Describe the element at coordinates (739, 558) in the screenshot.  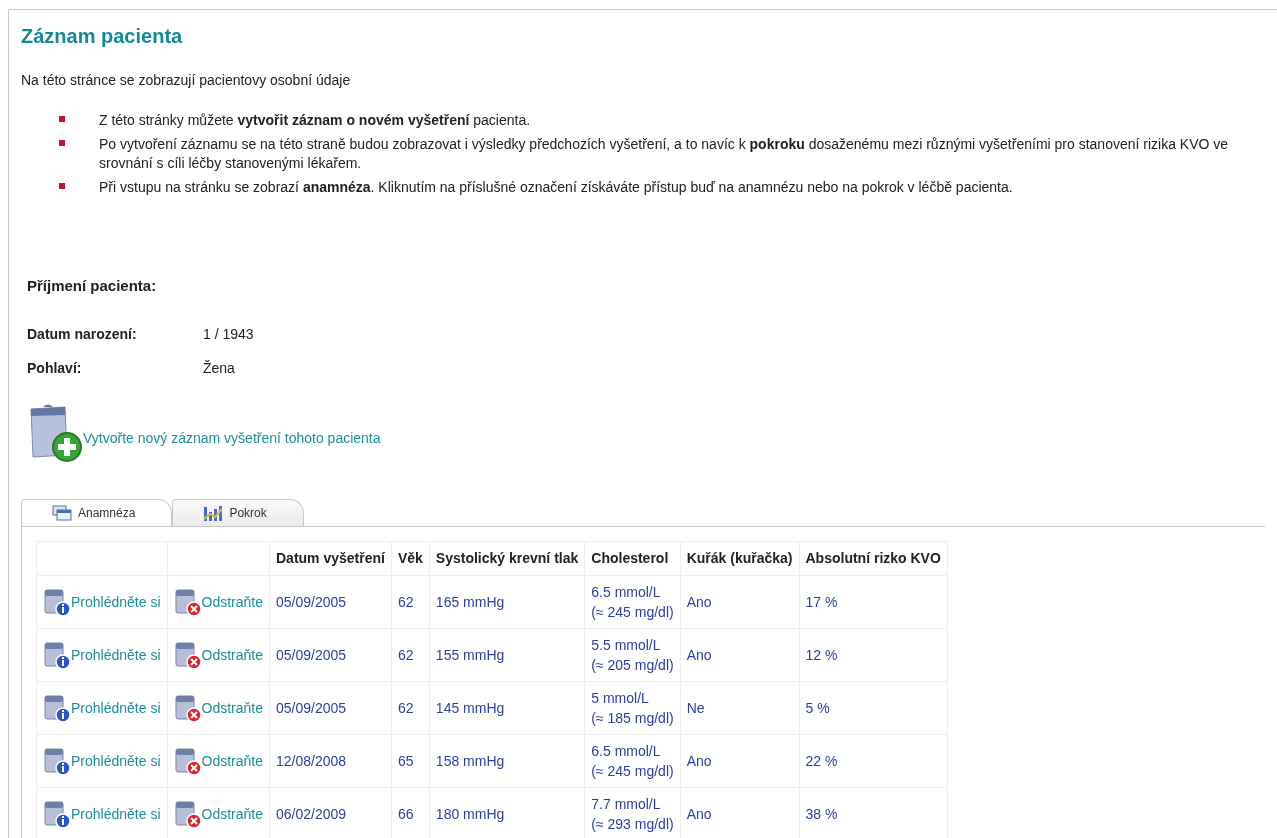
I see `column-header: Kuřák (kuřačka)` at that location.